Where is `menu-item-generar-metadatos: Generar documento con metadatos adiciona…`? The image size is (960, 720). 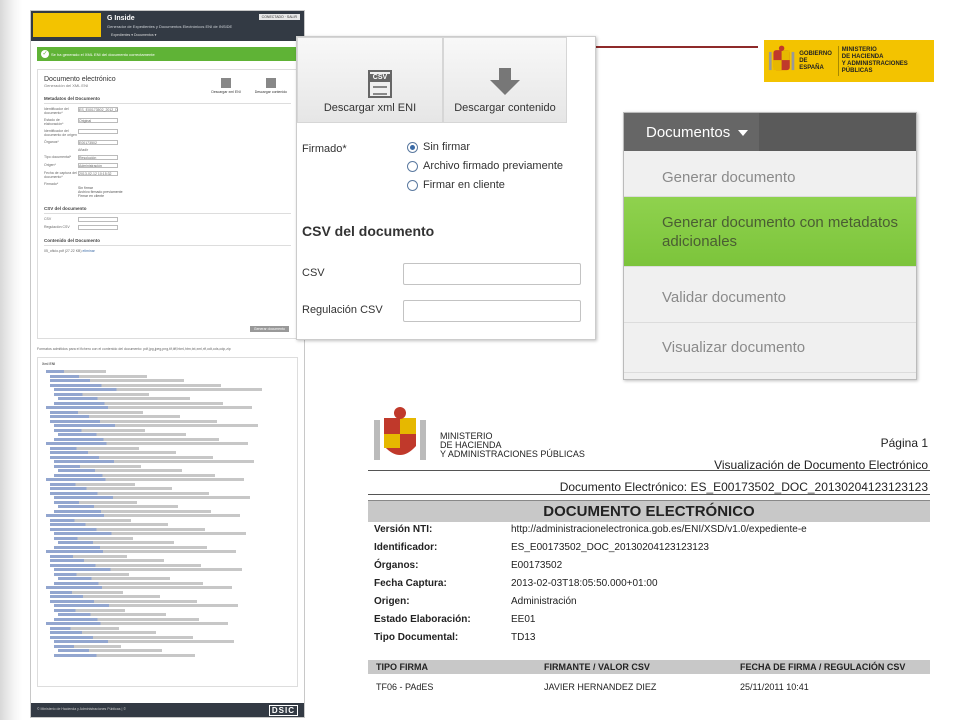
menu-item-generar-metadatos: Generar documento con metadatos adiciona… is located at coordinates (770, 232).